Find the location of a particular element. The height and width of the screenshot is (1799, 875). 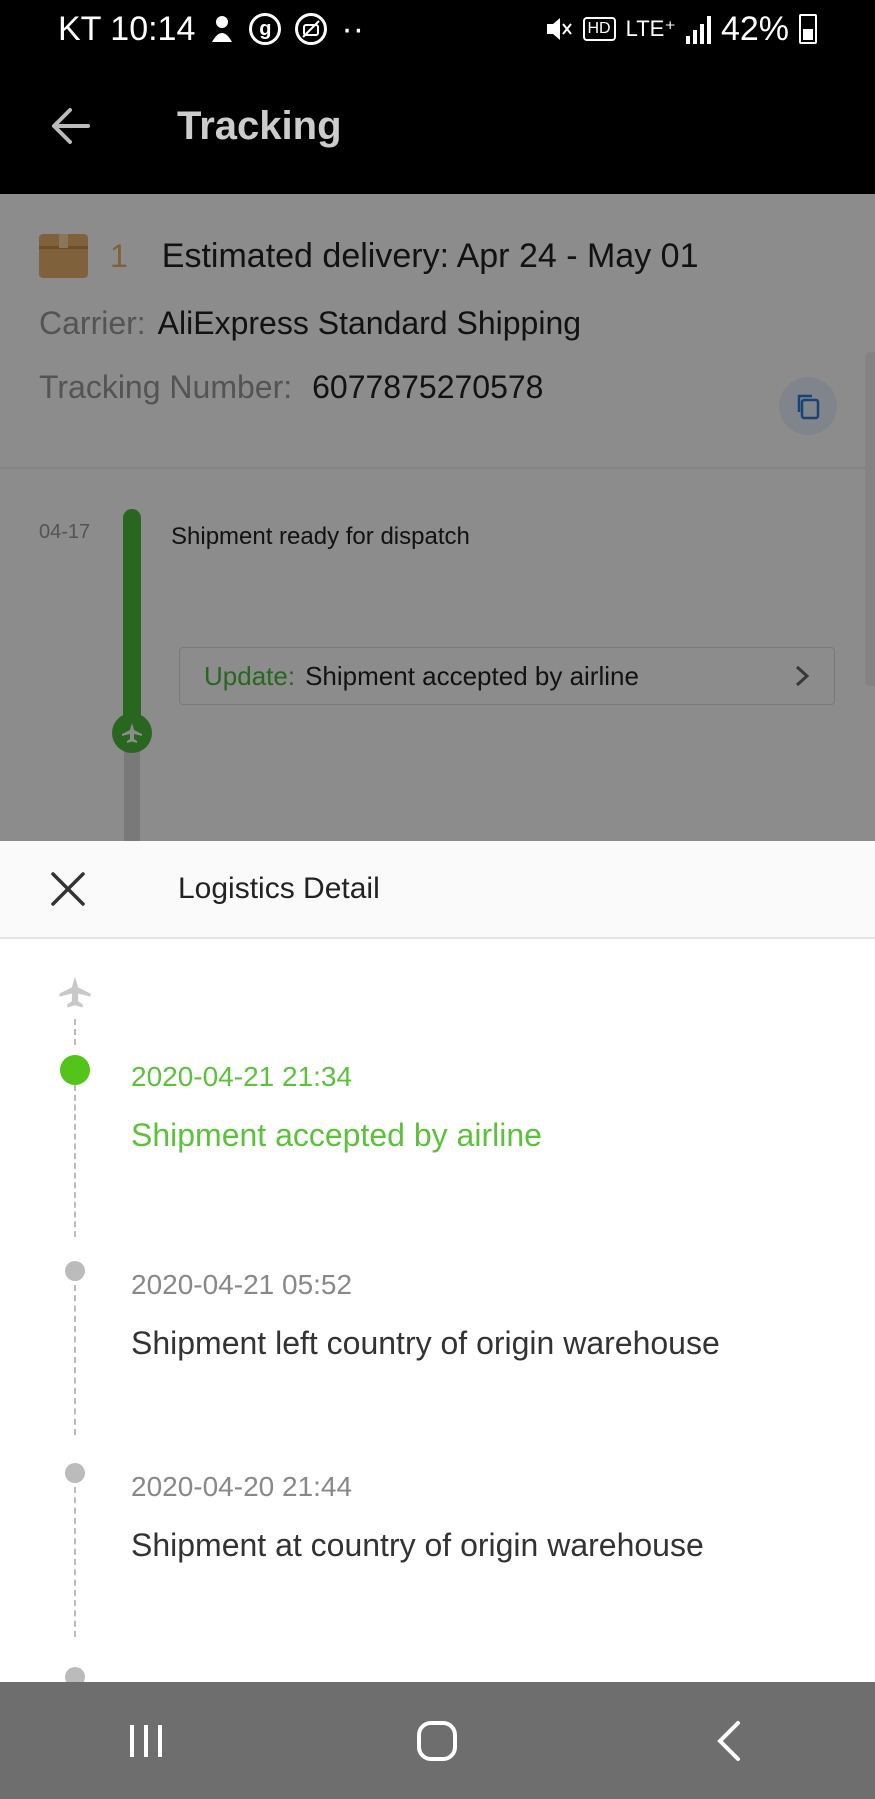

plane-icon is located at coordinates (75, 994).